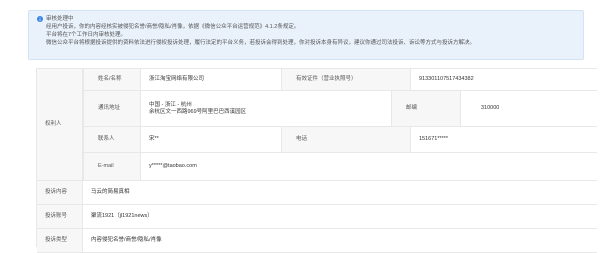 Image resolution: width=604 pixels, height=253 pixels. I want to click on notice-title: 审核处理中, so click(60, 19).